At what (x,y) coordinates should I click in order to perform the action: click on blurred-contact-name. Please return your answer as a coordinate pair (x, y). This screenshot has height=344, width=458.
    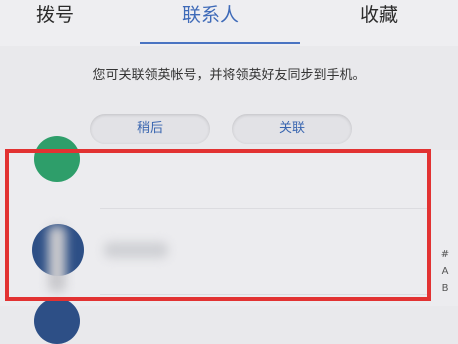
    Looking at the image, I should click on (136, 250).